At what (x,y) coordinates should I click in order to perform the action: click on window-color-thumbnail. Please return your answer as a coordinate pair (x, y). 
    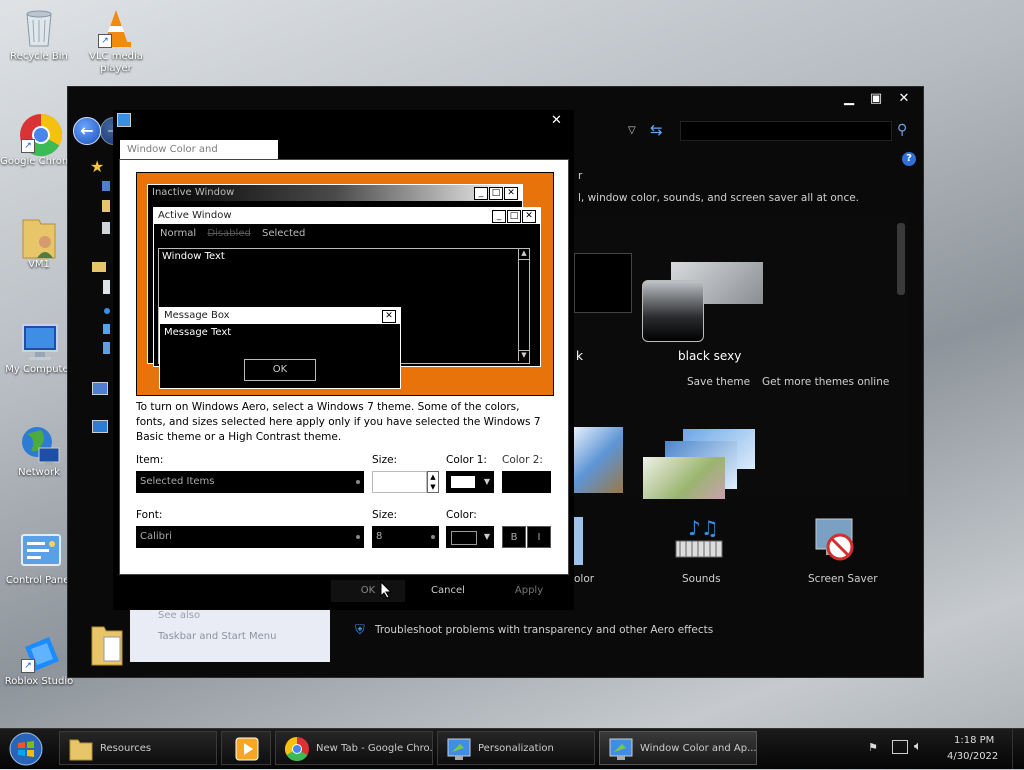
    Looking at the image, I should click on (578, 541).